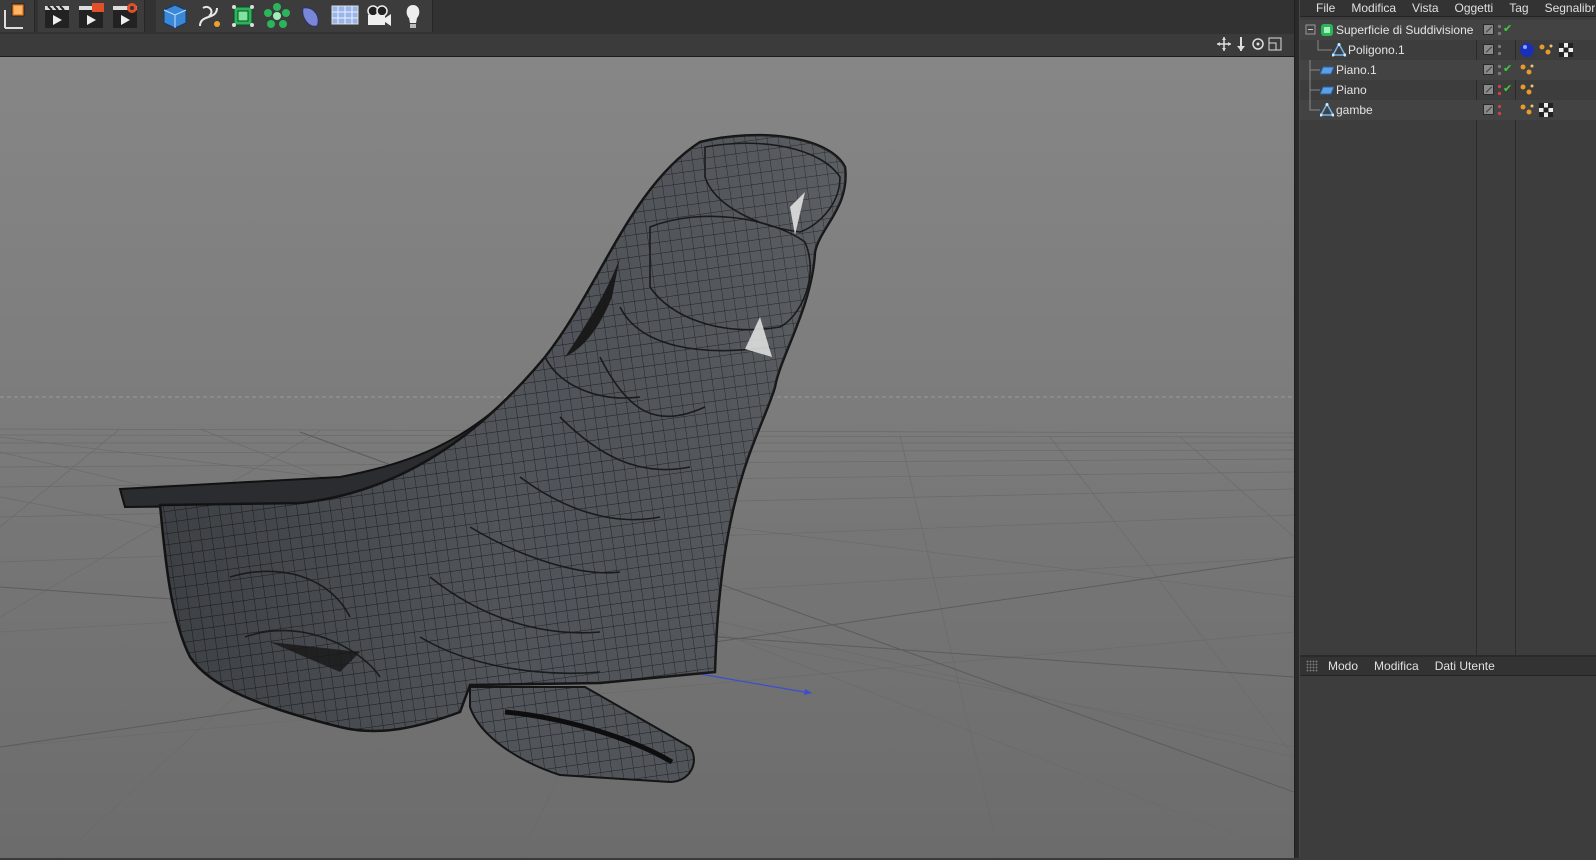 This screenshot has width=1596, height=860. What do you see at coordinates (1311, 30) in the screenshot?
I see `collapse-toggle-icon` at bounding box center [1311, 30].